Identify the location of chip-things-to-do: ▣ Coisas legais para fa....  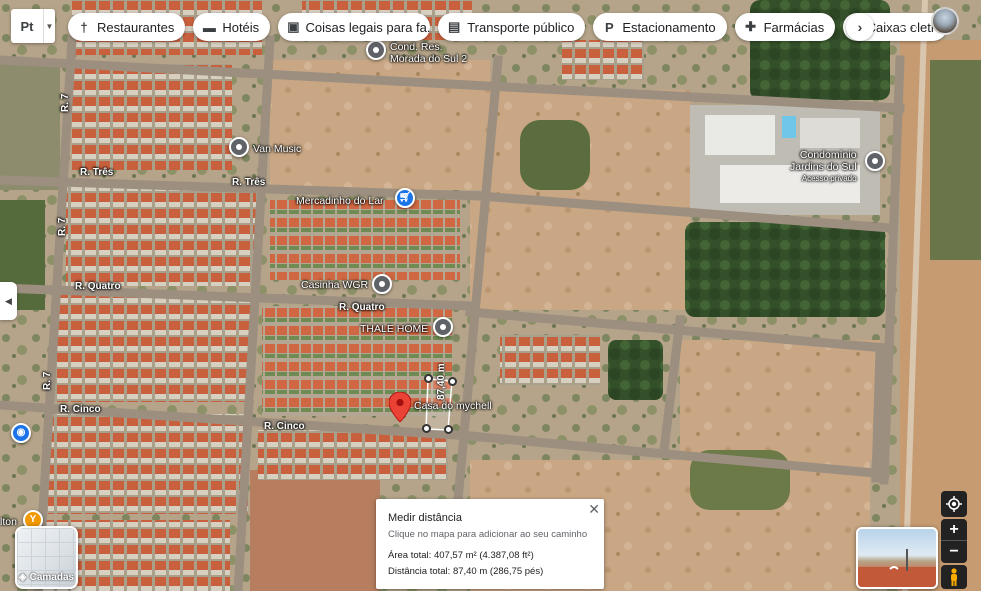
(354, 27).